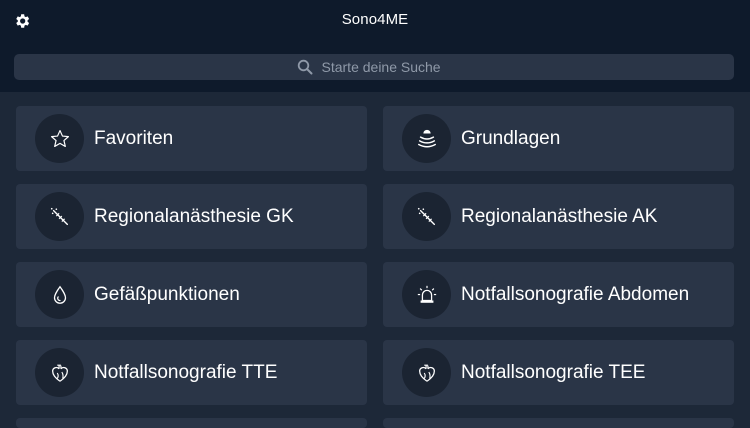 This screenshot has width=750, height=428. I want to click on blood-drop-icon, so click(59, 294).